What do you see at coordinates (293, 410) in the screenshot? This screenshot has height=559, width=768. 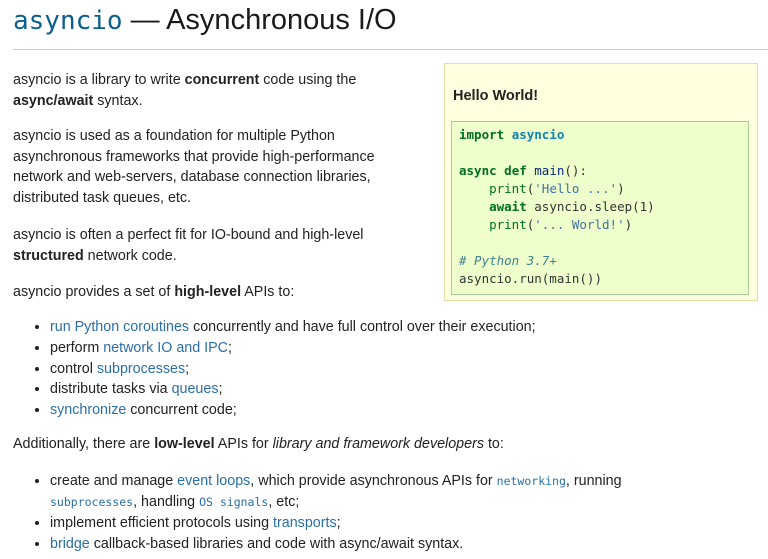 I see `list-item: synchronize concurrent code;` at bounding box center [293, 410].